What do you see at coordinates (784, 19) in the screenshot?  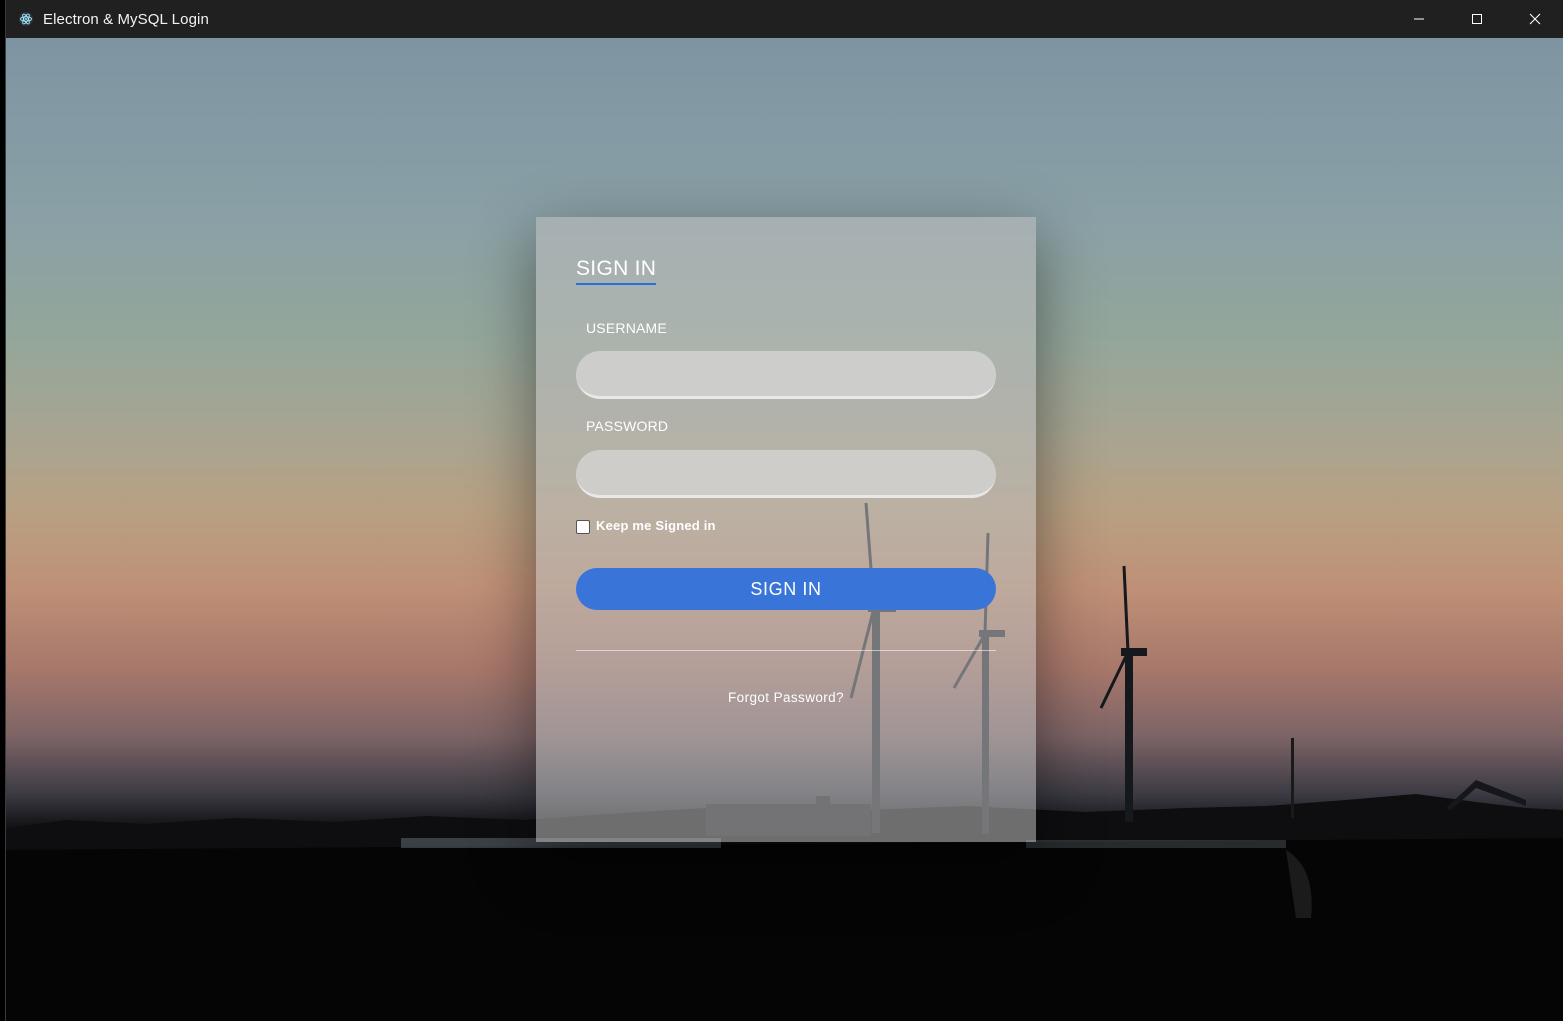 I see `title-bar: Electron & MySQL Login` at bounding box center [784, 19].